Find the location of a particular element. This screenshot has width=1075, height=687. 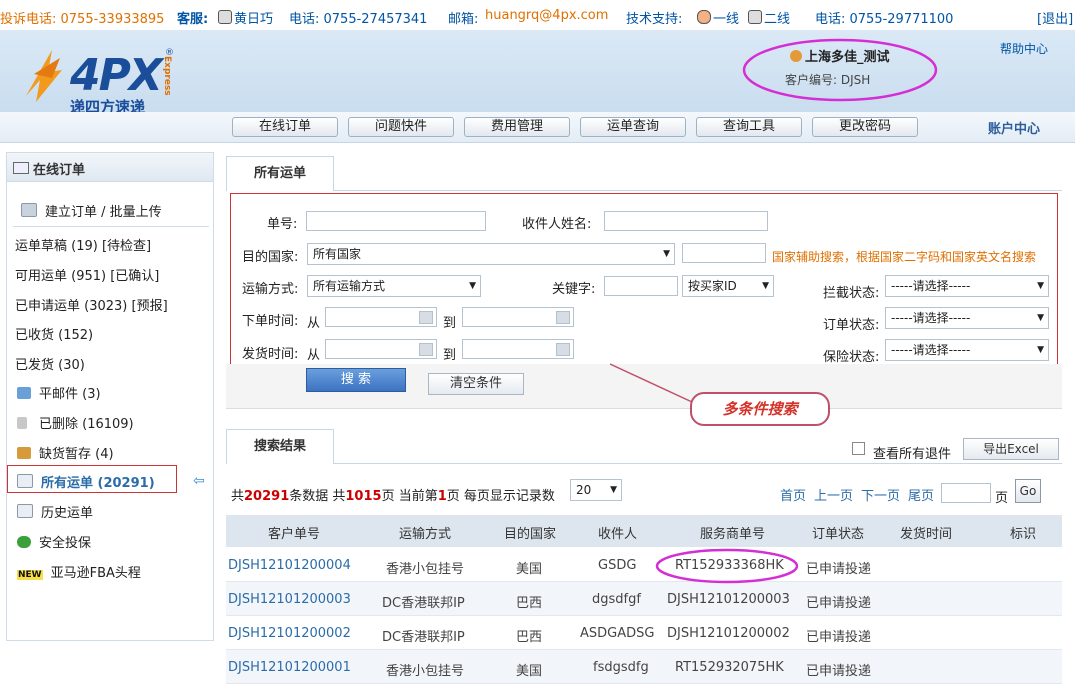

email-link: huangrq@4px.com is located at coordinates (546, 15).